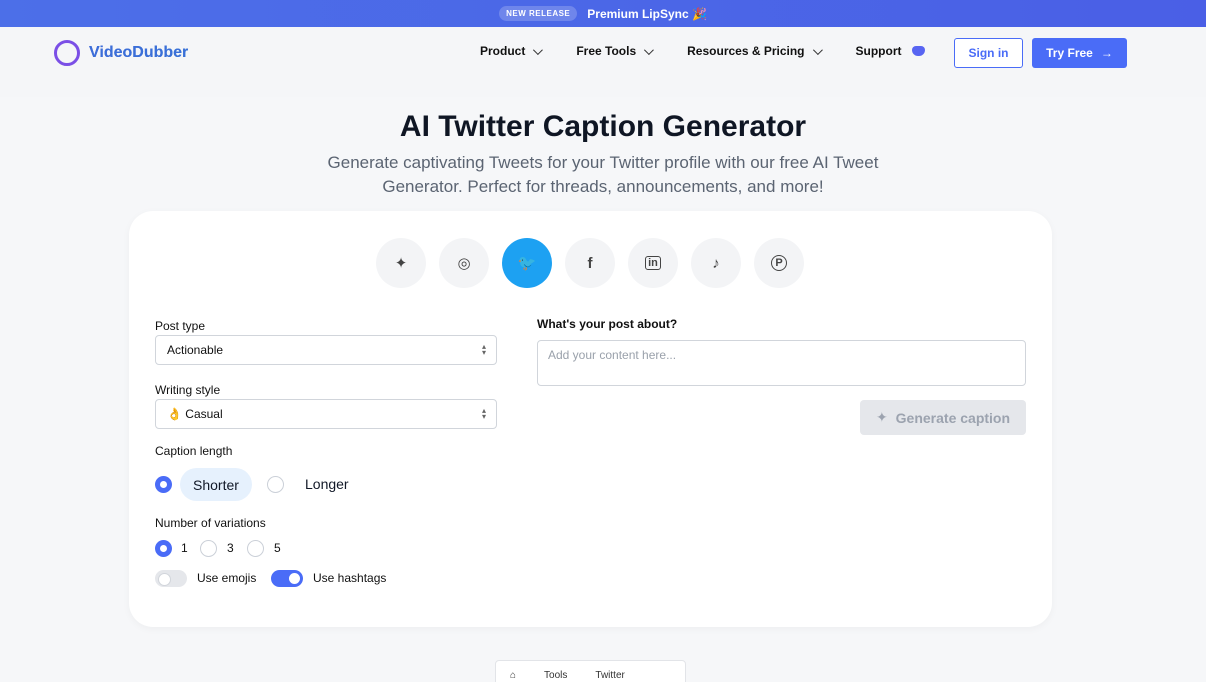 This screenshot has width=1206, height=682. I want to click on tiktok-platform-button: ♪, so click(716, 263).